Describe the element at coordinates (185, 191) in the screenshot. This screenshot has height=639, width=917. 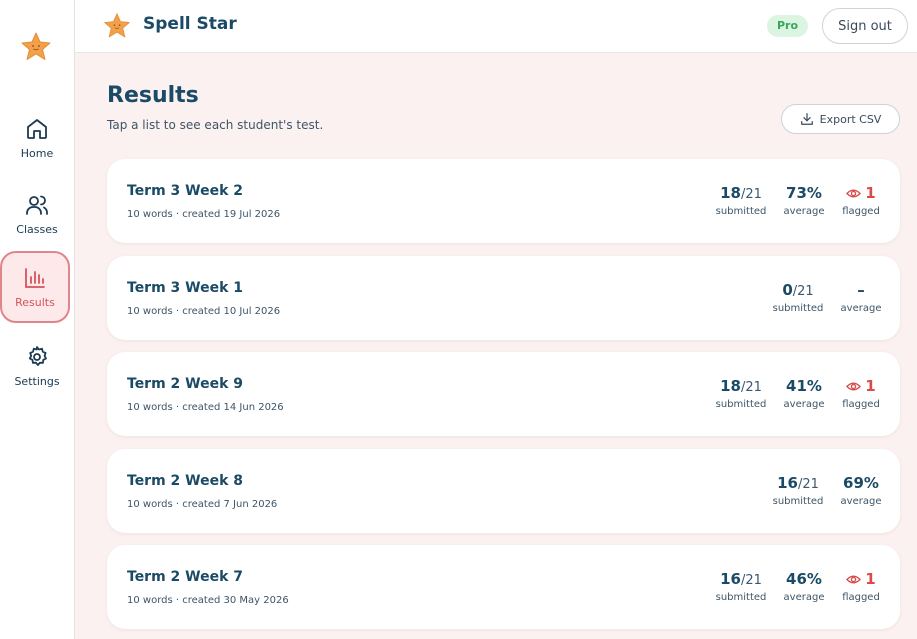
I see `list-title: Term 3 Week 2` at that location.